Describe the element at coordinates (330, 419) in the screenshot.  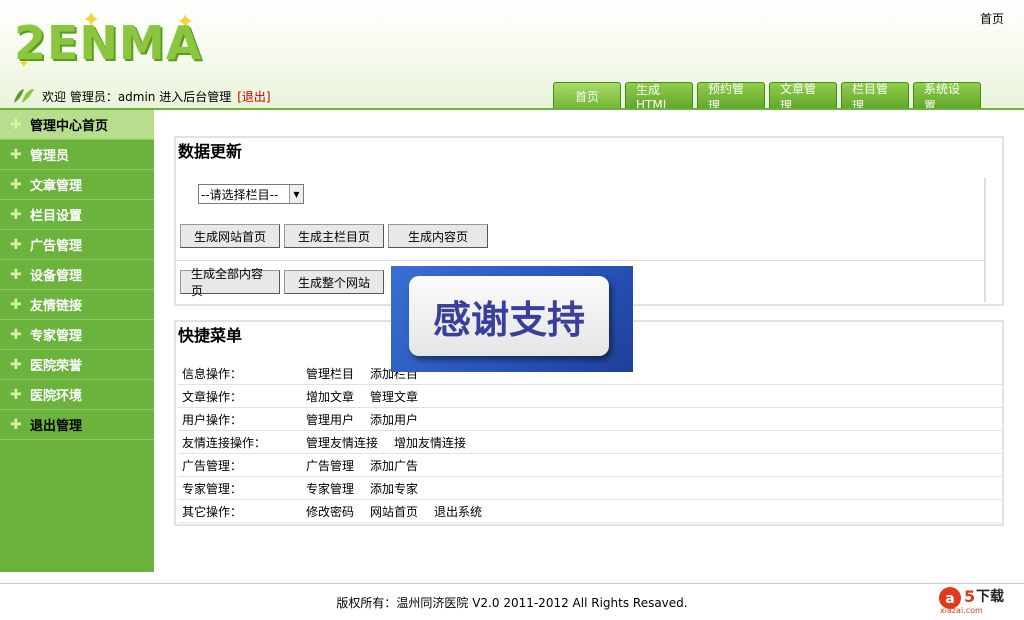
I see `quick-link-manage-users: 管理用户` at that location.